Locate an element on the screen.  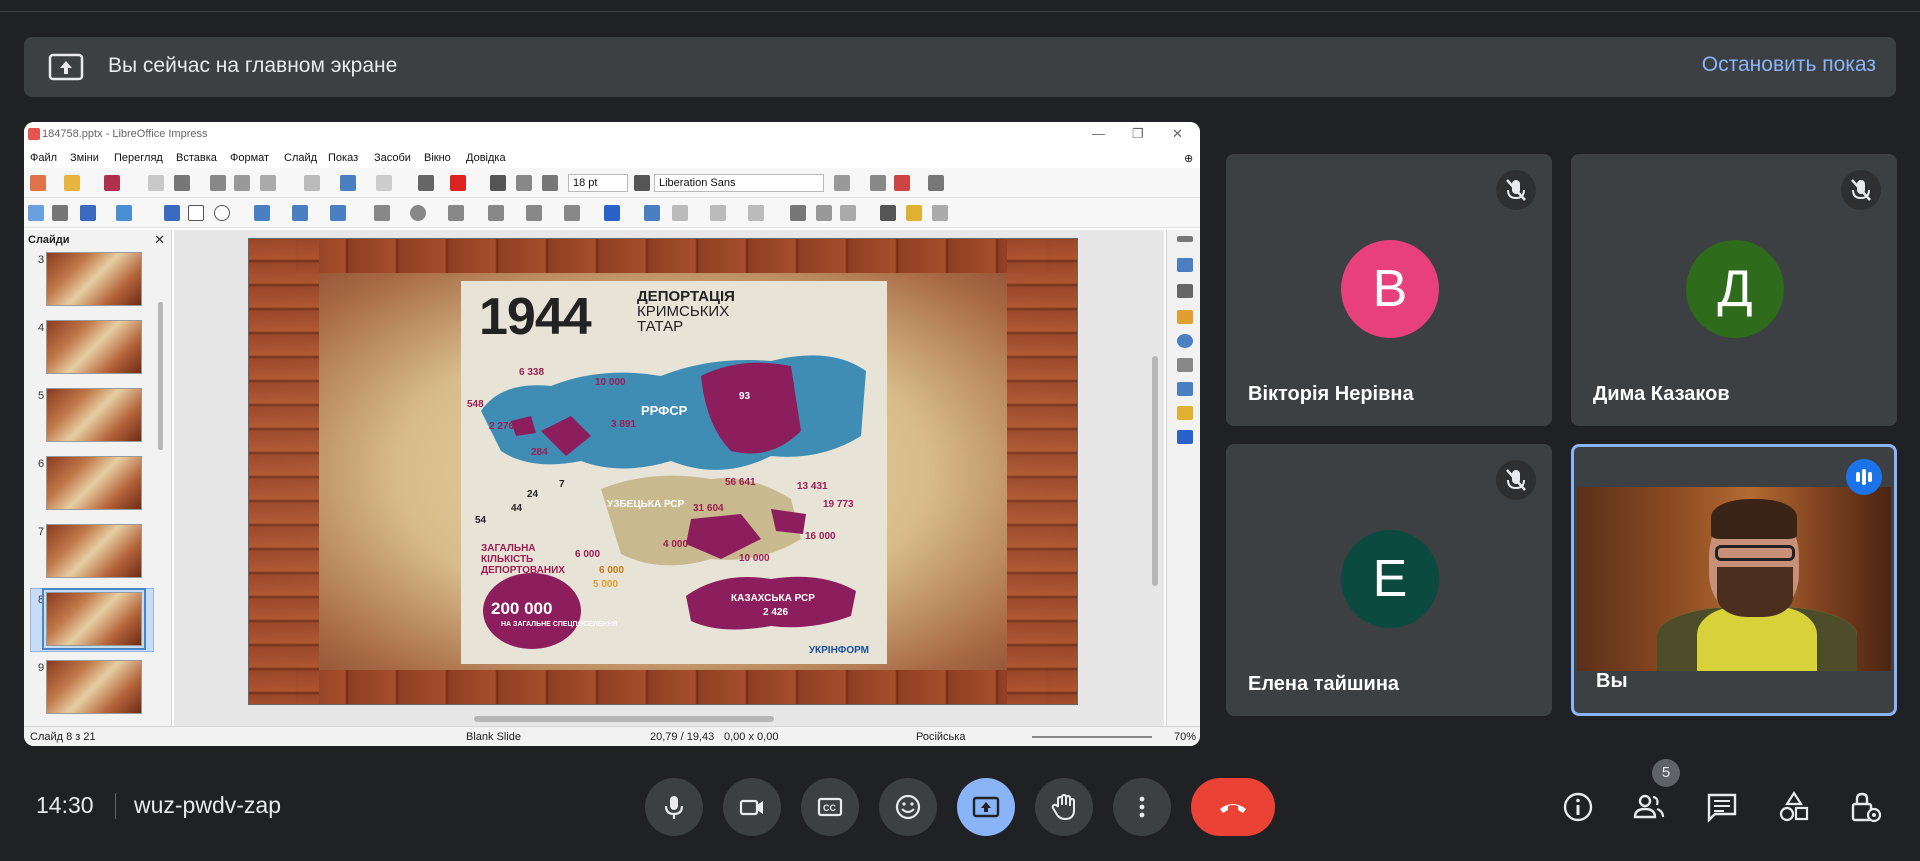
raise-hand-button is located at coordinates (1064, 807).